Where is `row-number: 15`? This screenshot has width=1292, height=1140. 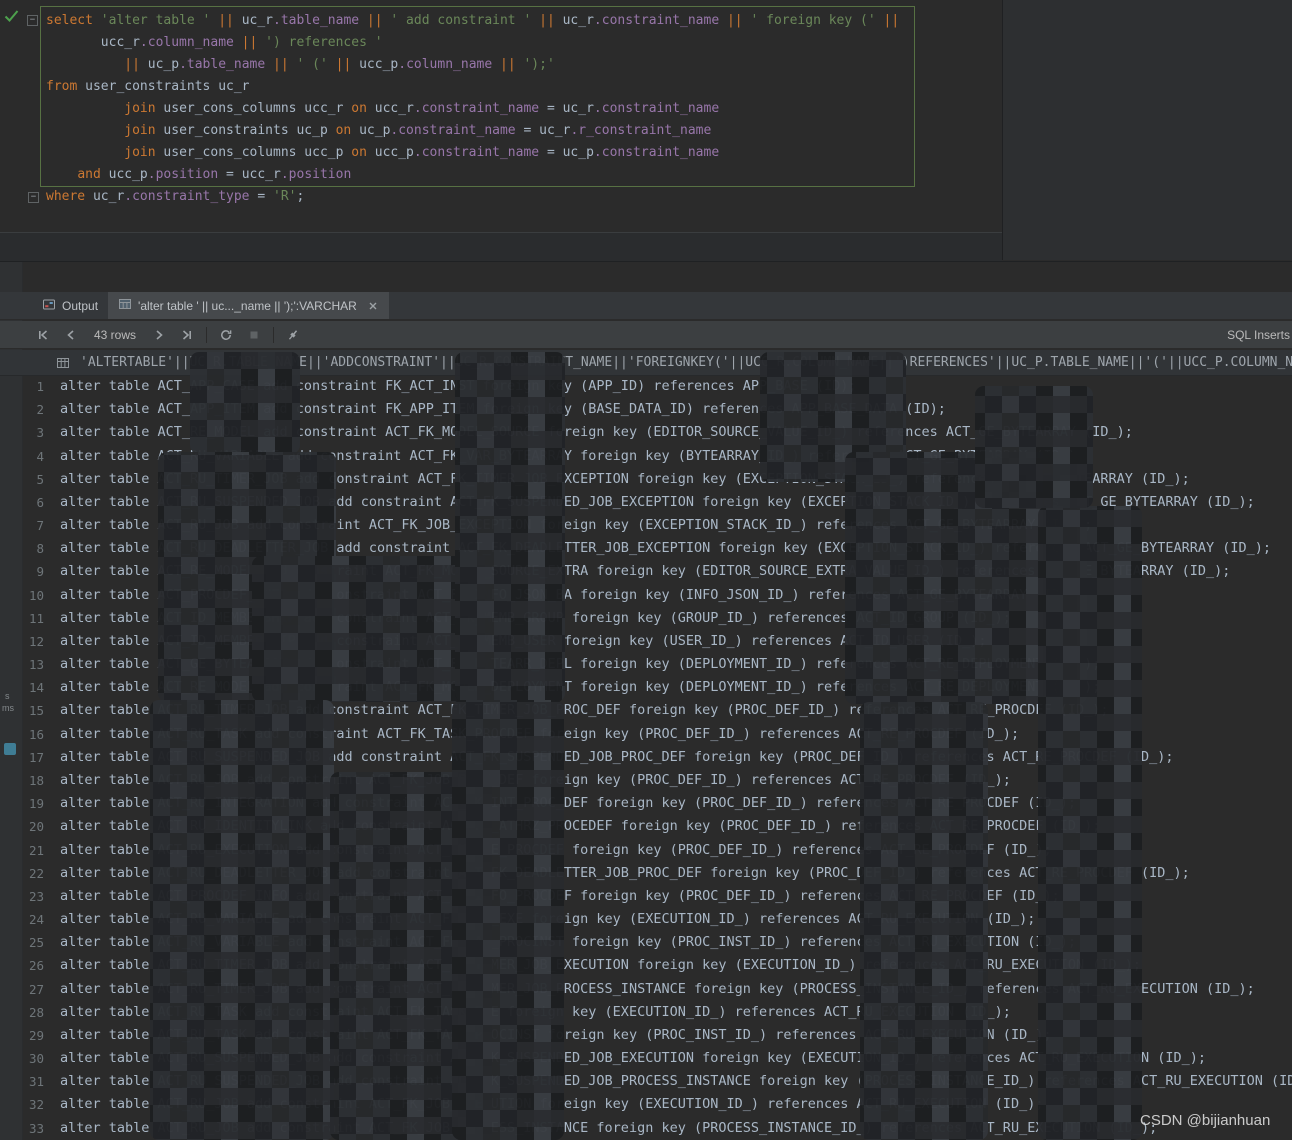
row-number: 15 is located at coordinates (36, 711).